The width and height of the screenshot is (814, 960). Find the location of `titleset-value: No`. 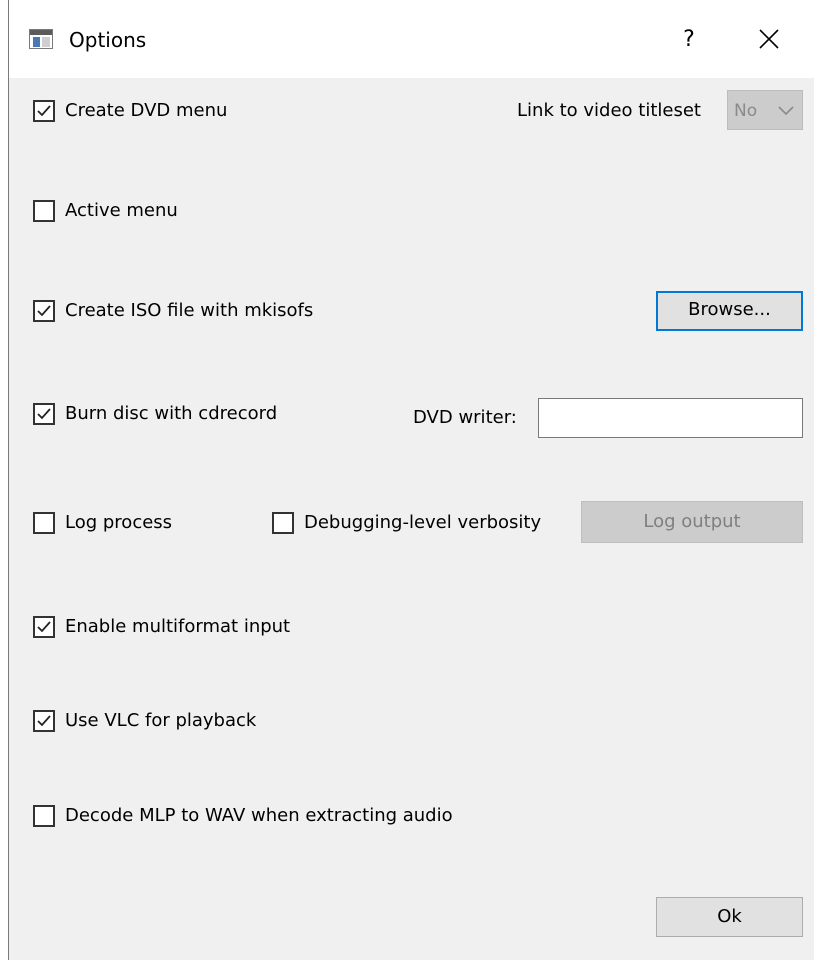

titleset-value: No is located at coordinates (746, 111).